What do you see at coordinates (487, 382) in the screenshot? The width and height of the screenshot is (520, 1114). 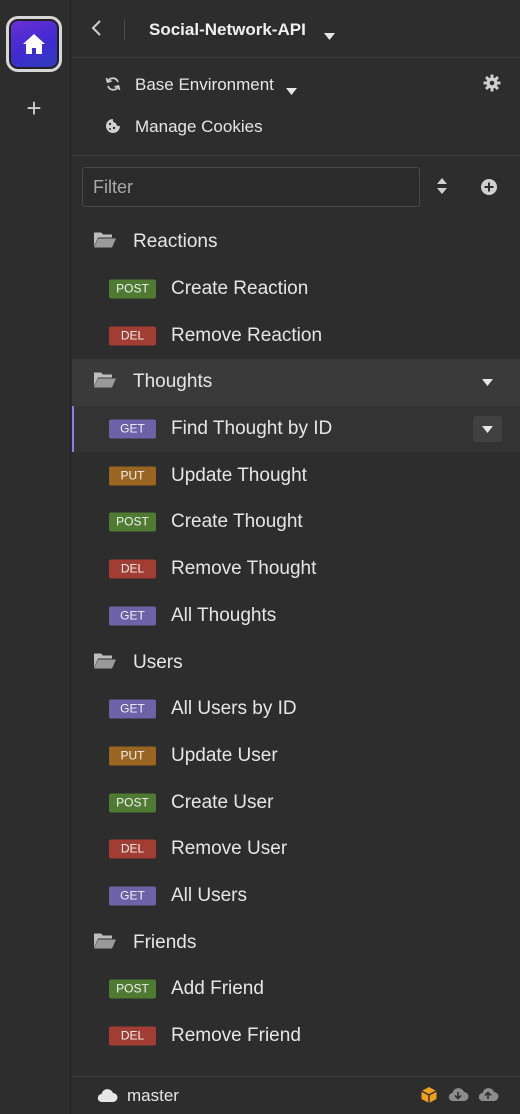 I see `folder-caret-icon` at bounding box center [487, 382].